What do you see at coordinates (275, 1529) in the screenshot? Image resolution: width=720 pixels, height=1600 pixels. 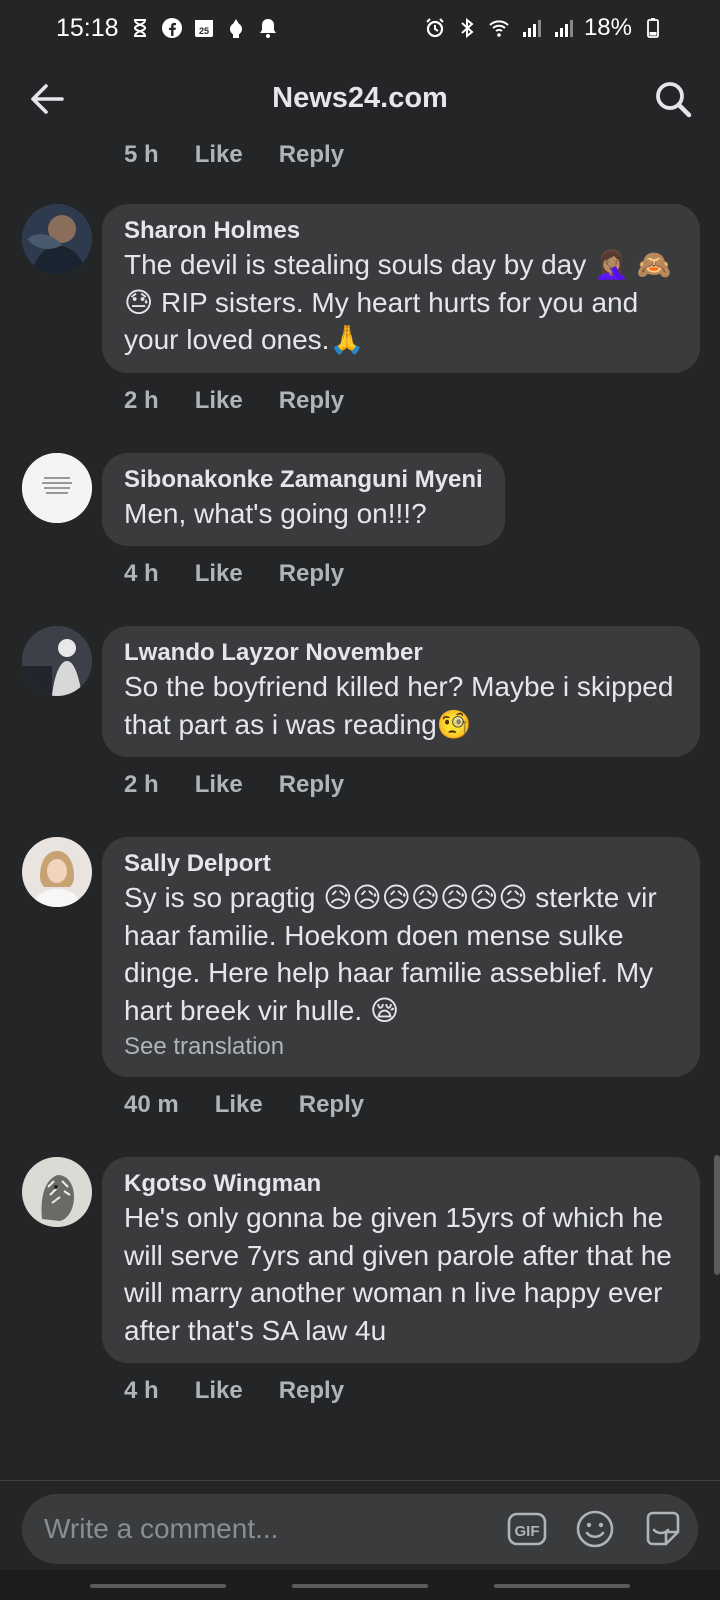 I see `comment-input` at bounding box center [275, 1529].